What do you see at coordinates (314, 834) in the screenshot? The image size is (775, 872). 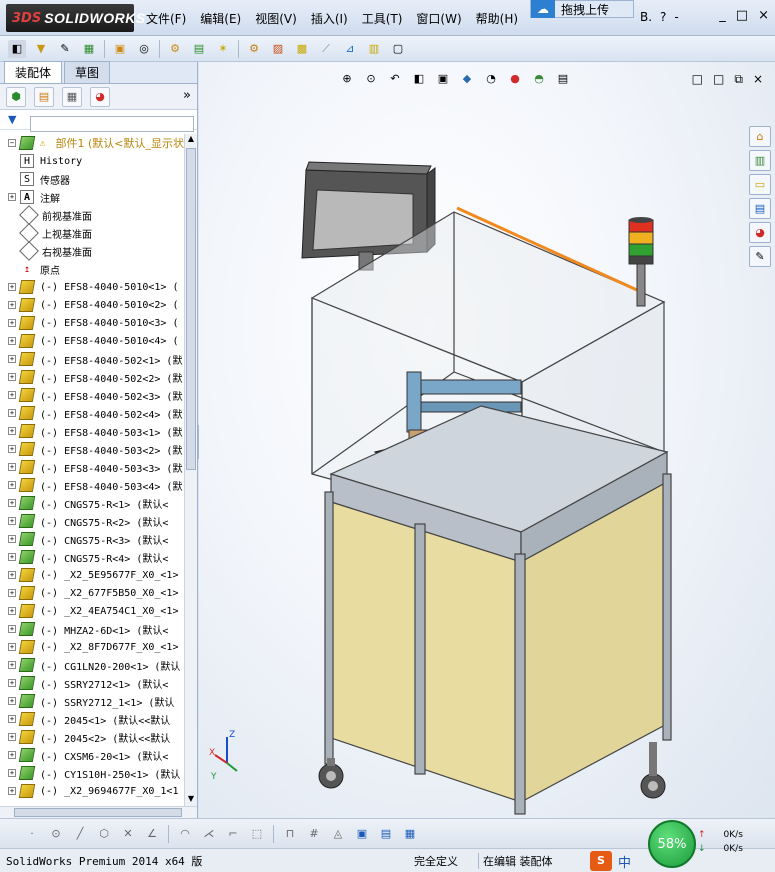 I see `grid-icon: #` at bounding box center [314, 834].